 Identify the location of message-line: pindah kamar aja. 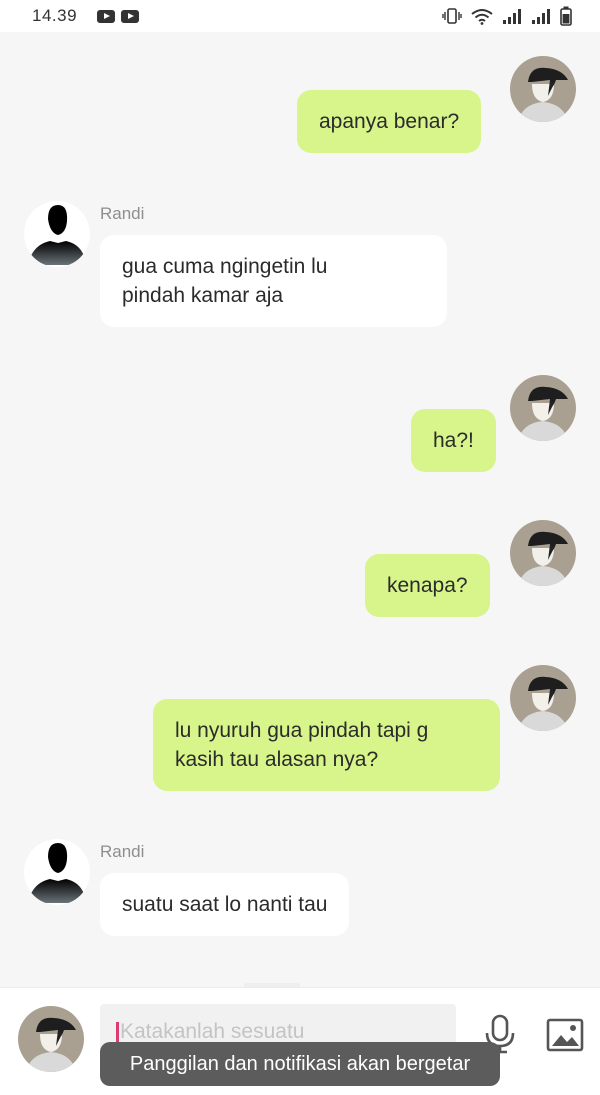
(203, 295).